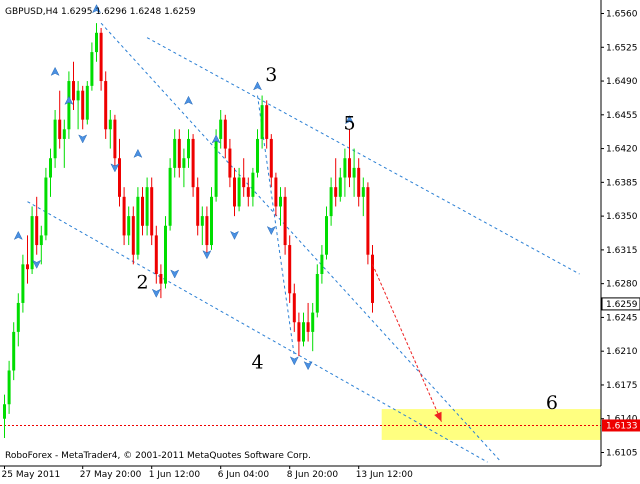  Describe the element at coordinates (271, 75) in the screenshot. I see `wave-label-3: 3` at that location.